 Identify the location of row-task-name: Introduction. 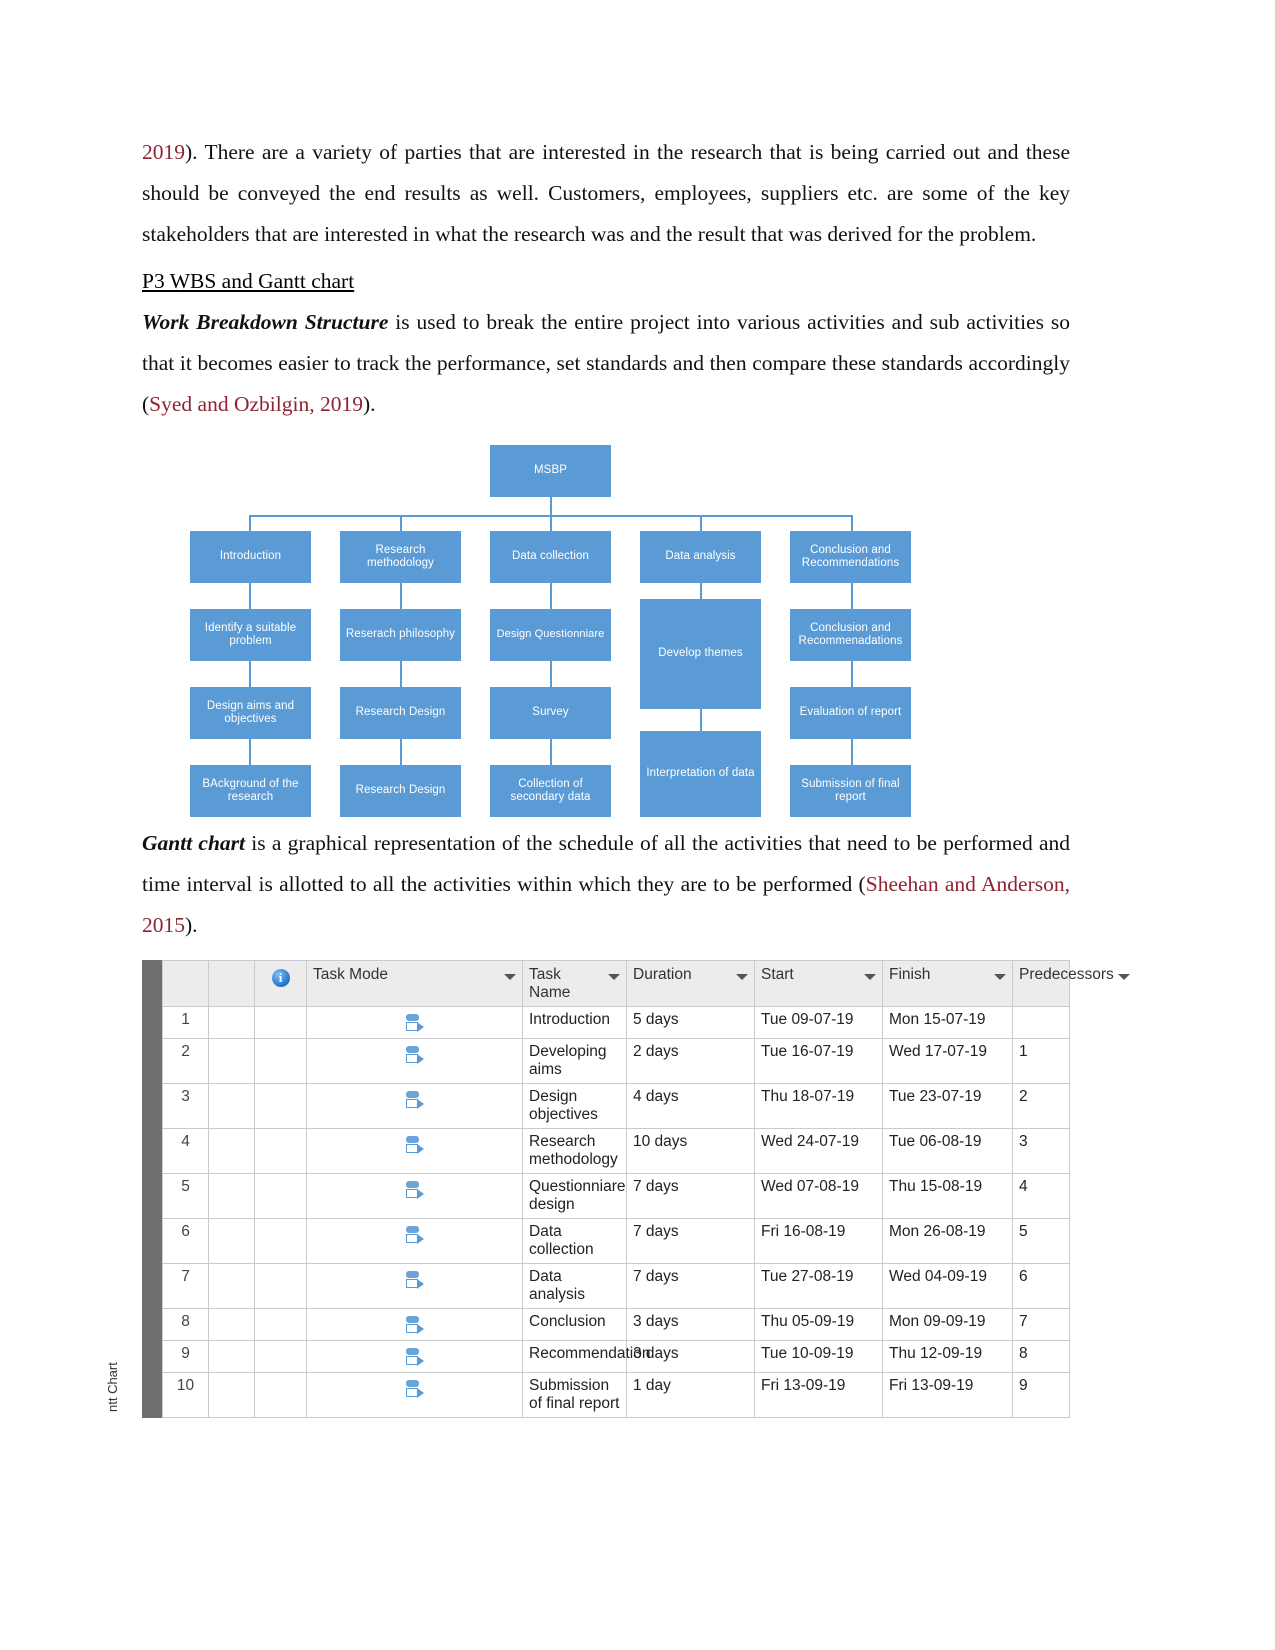
(574, 1022).